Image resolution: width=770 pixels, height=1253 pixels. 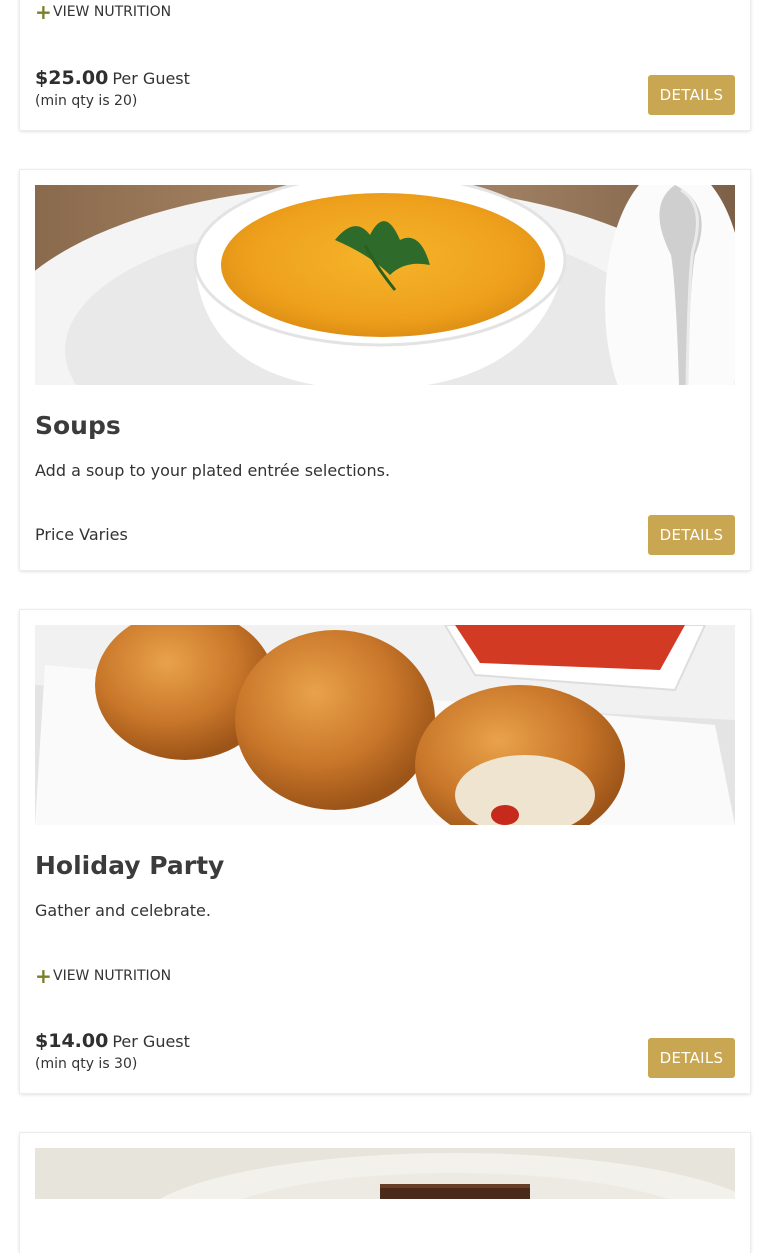 I want to click on card-title: Soups, so click(x=78, y=425).